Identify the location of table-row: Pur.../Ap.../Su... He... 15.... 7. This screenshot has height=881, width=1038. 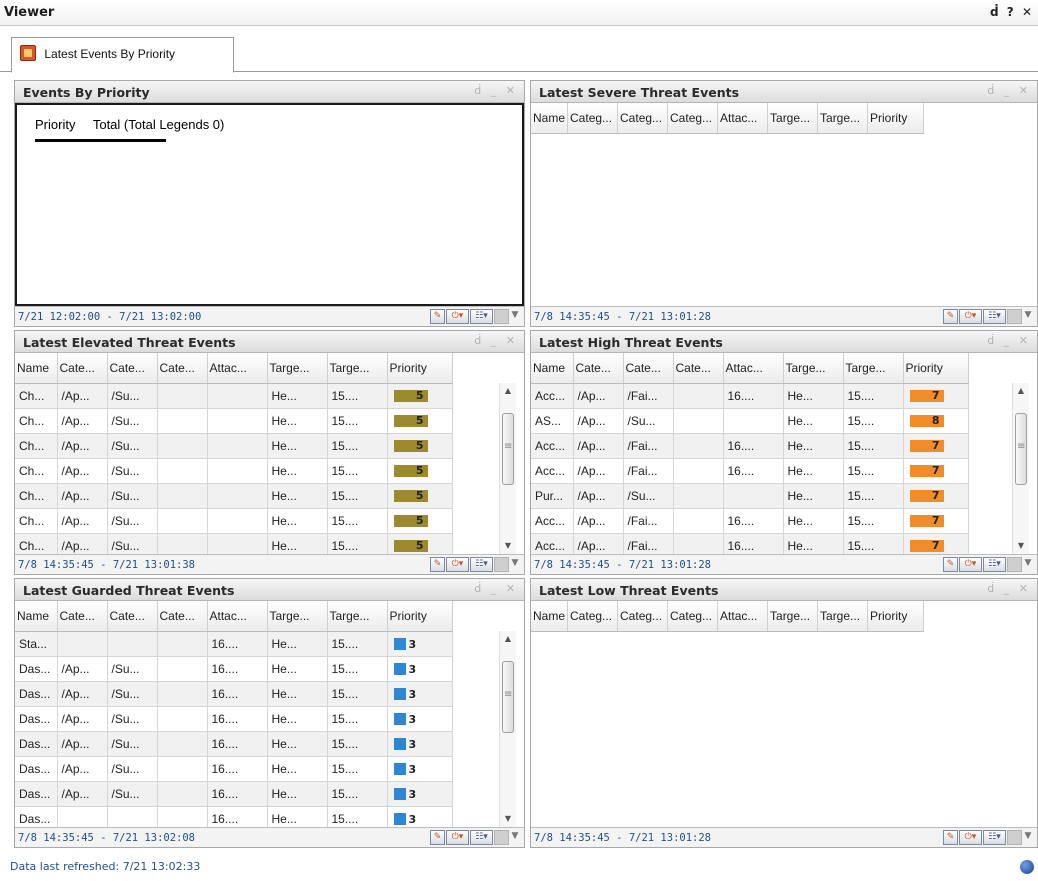
(750, 496).